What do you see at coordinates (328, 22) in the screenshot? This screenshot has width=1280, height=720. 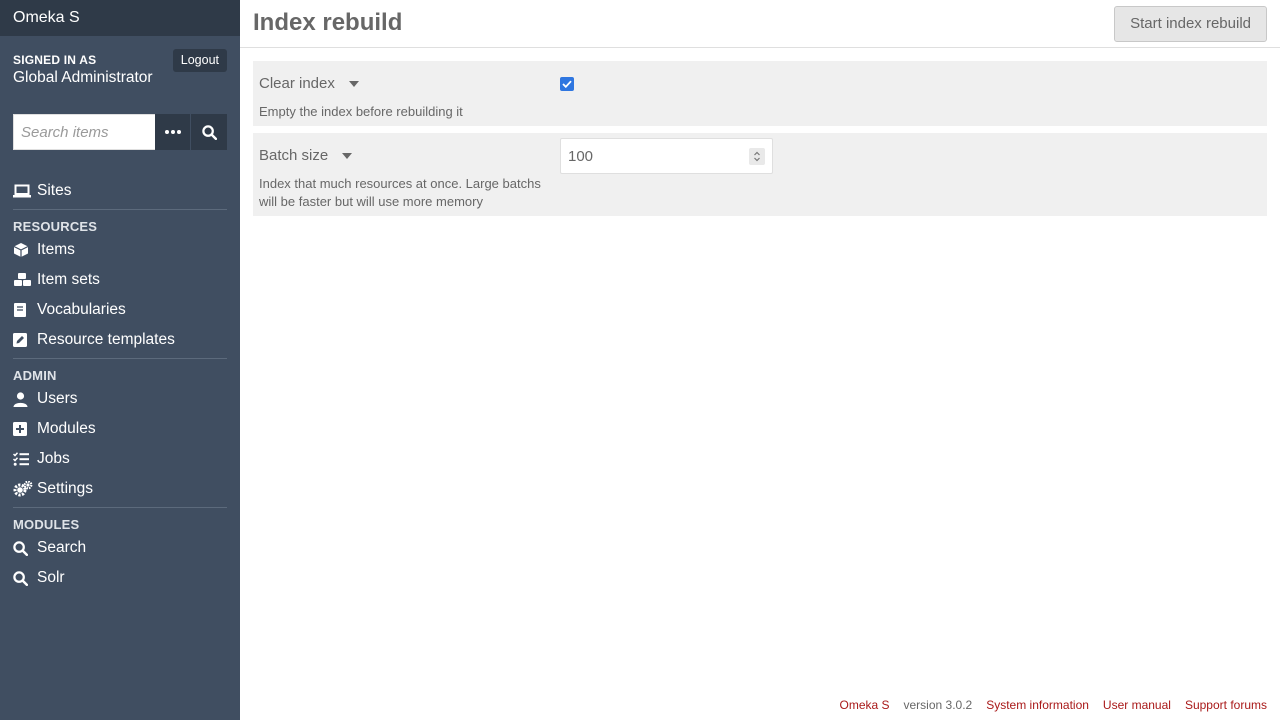 I see `page-title: Index rebuild` at bounding box center [328, 22].